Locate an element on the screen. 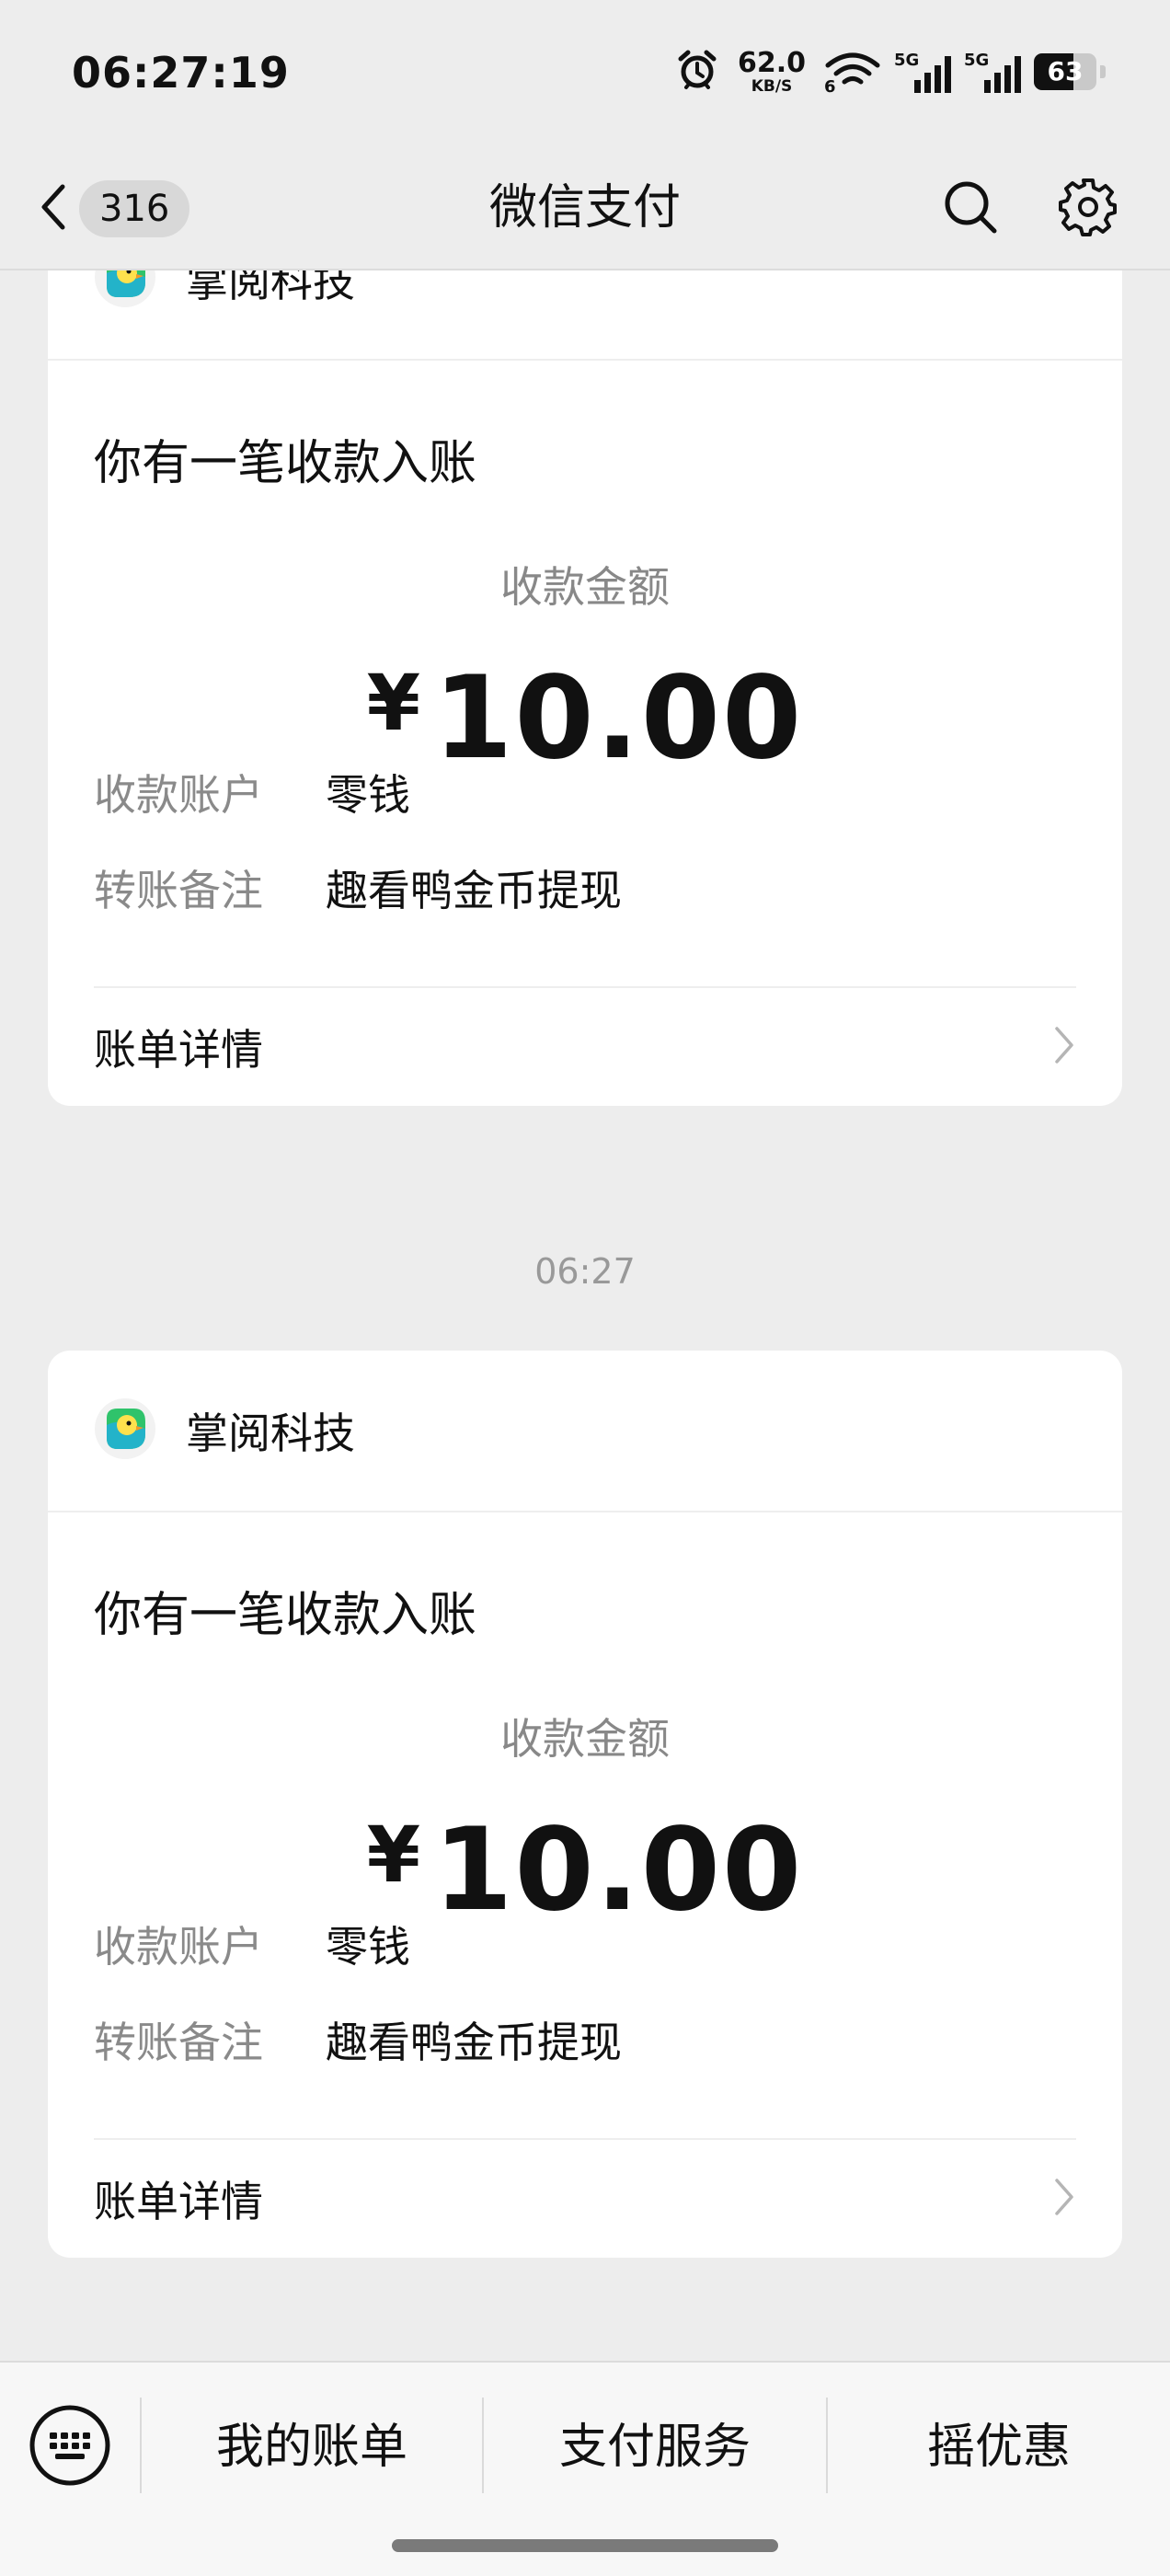  wifi-tag: 6 is located at coordinates (830, 87).